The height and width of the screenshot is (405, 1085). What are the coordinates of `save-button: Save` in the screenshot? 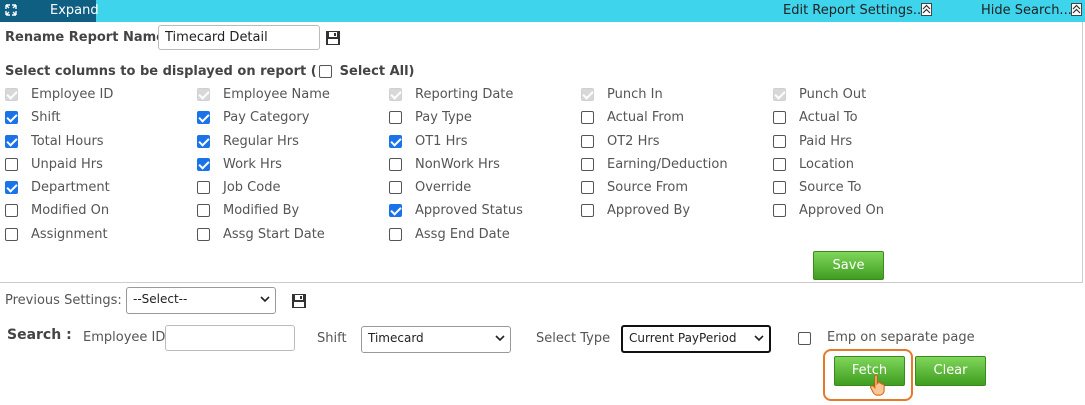 It's located at (848, 265).